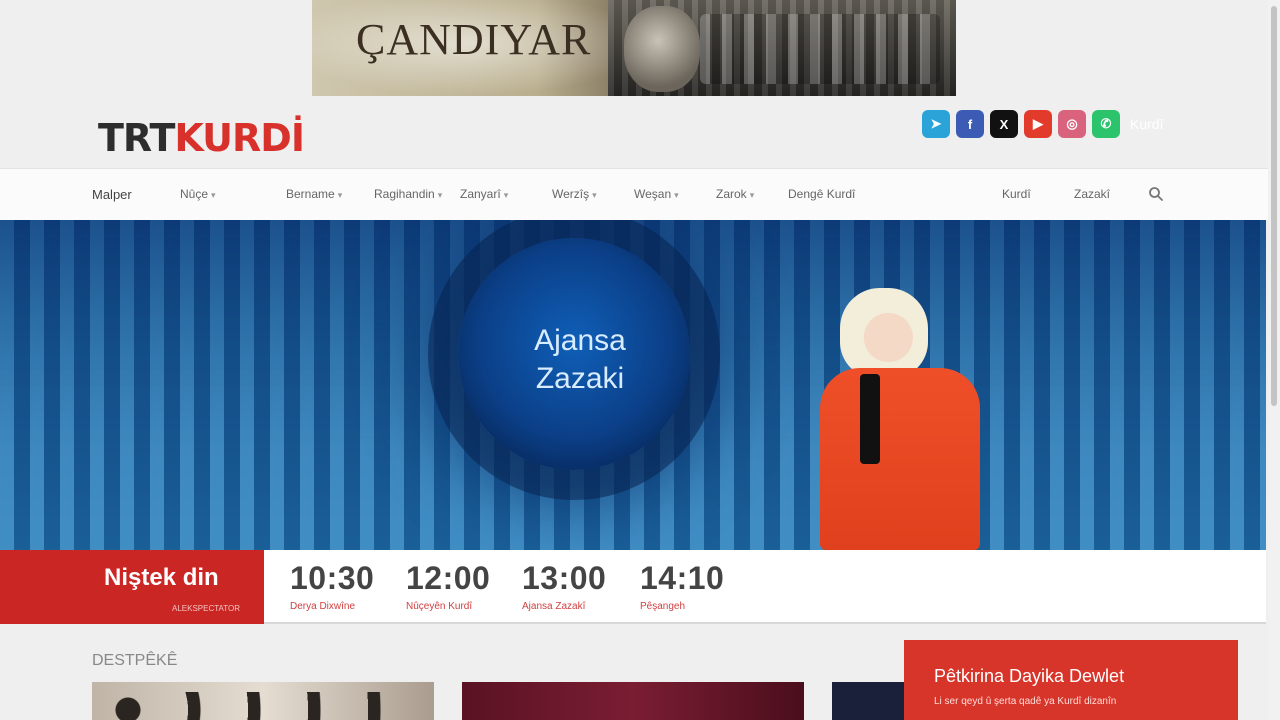  I want to click on schedule-slot: 10:30 Derya Dixwîne, so click(332, 586).